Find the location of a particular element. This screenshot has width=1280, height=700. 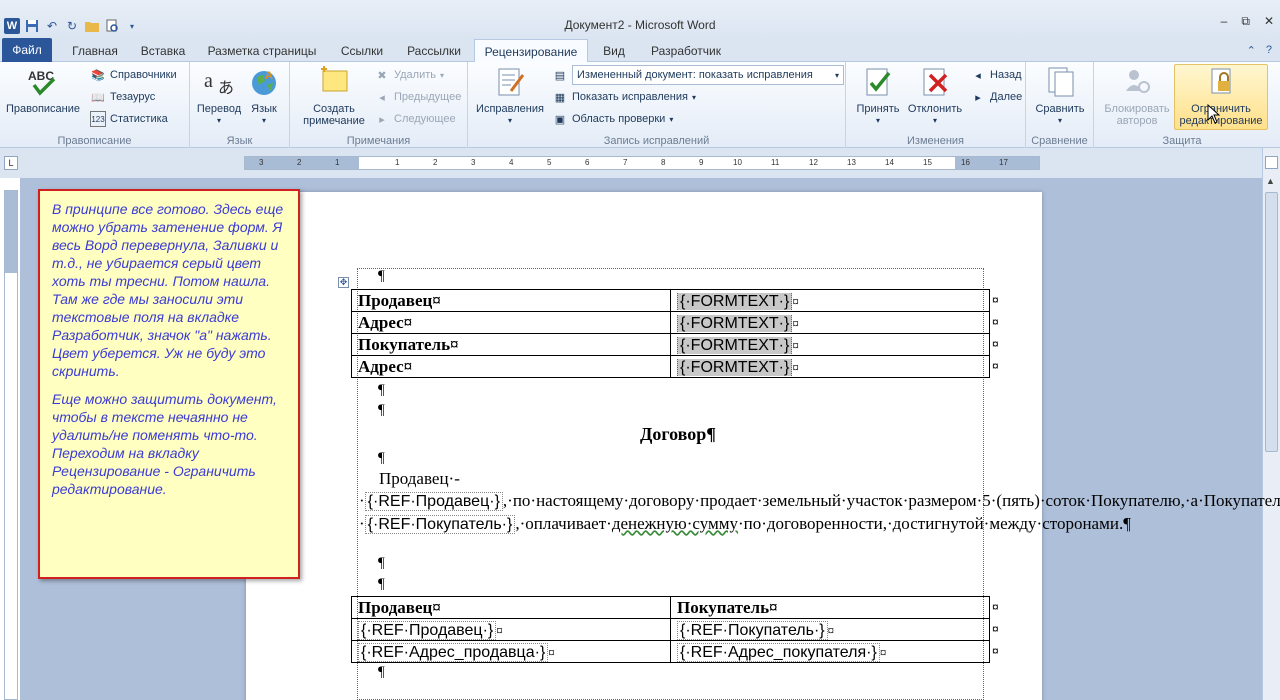

table-cell: Покупатель¤ is located at coordinates (511, 344).